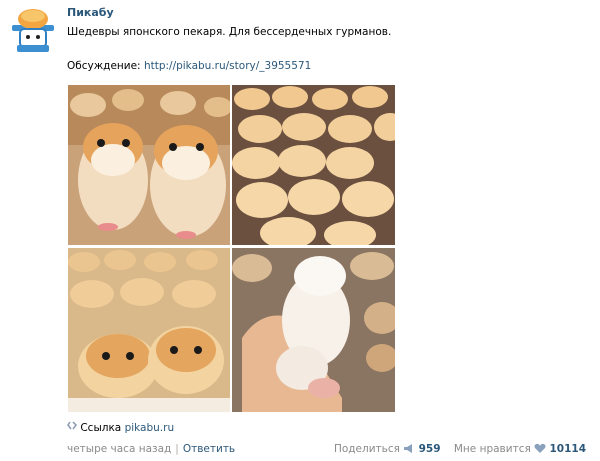 This screenshot has height=461, width=600. What do you see at coordinates (72, 425) in the screenshot?
I see `link-icon` at bounding box center [72, 425].